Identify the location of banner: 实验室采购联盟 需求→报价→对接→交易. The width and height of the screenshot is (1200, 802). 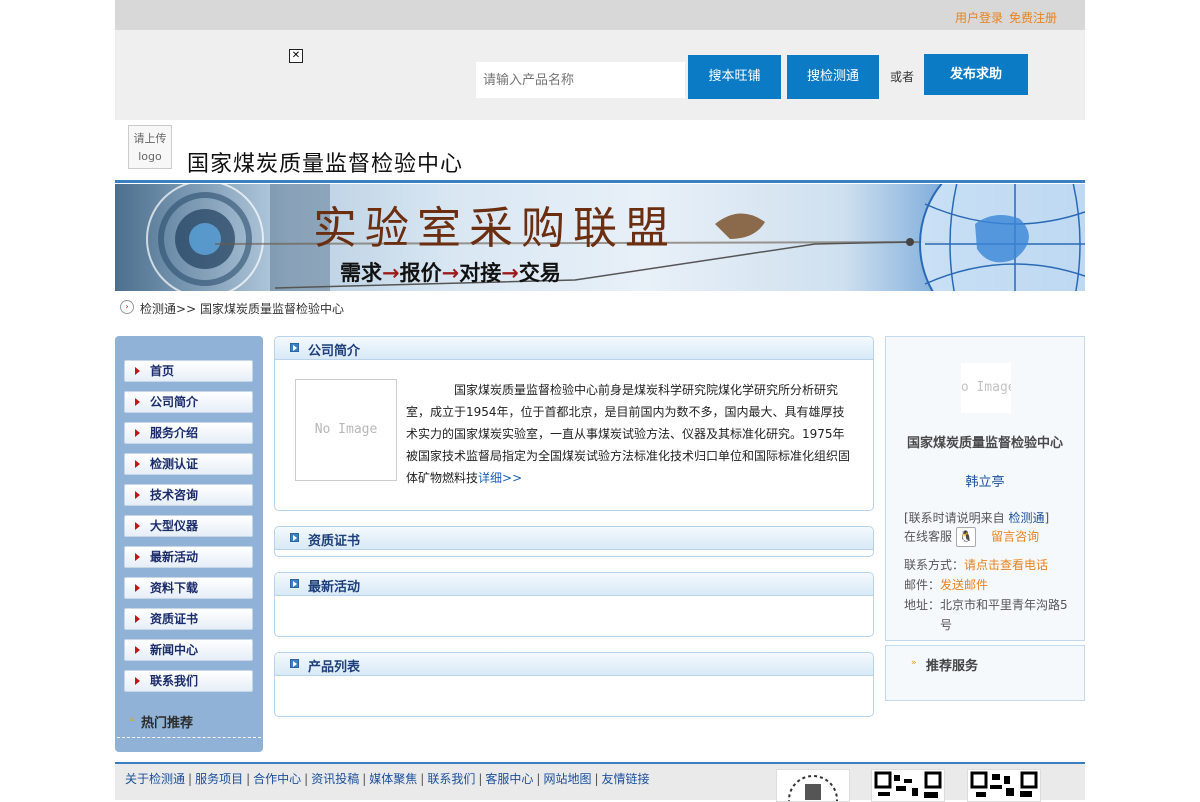
(600, 237).